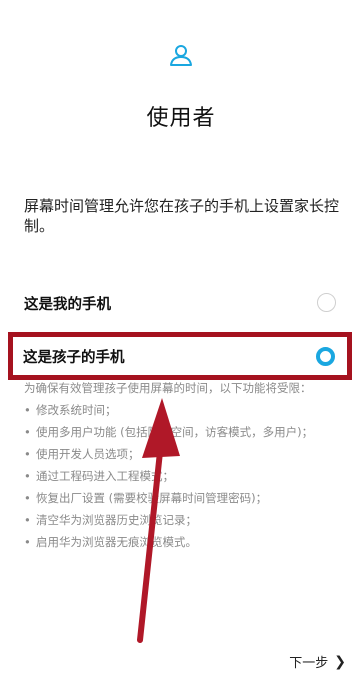  What do you see at coordinates (181, 55) in the screenshot?
I see `user-icon` at bounding box center [181, 55].